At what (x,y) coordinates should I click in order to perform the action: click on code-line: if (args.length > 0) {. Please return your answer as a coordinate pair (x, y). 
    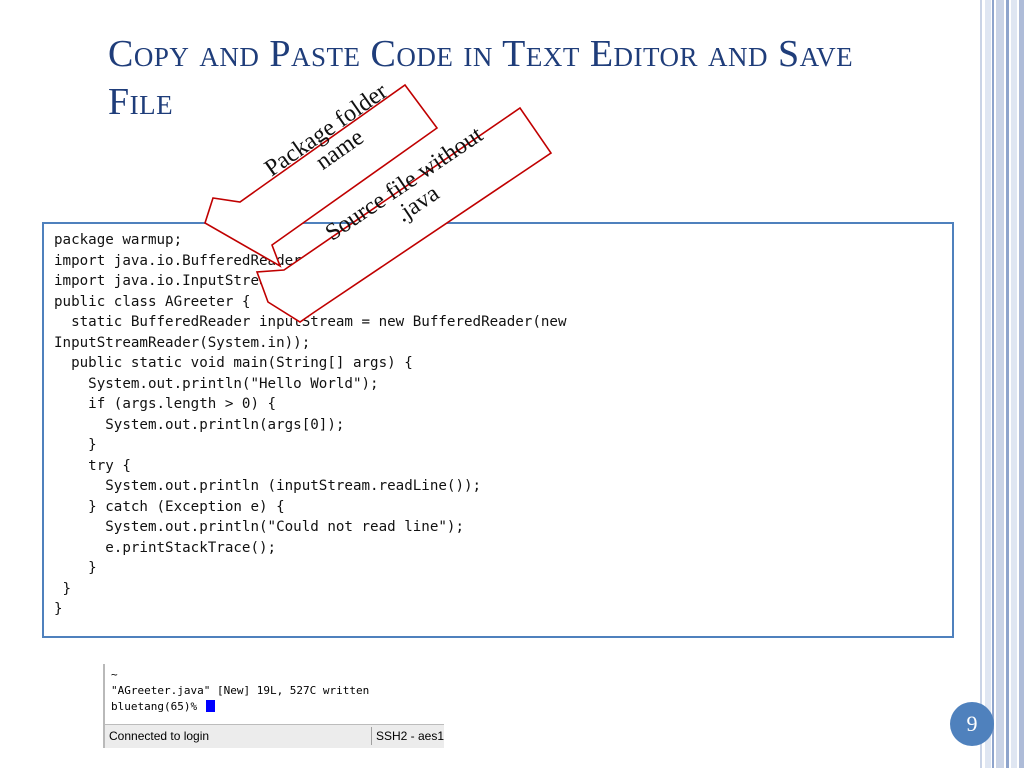
    Looking at the image, I should click on (165, 404).